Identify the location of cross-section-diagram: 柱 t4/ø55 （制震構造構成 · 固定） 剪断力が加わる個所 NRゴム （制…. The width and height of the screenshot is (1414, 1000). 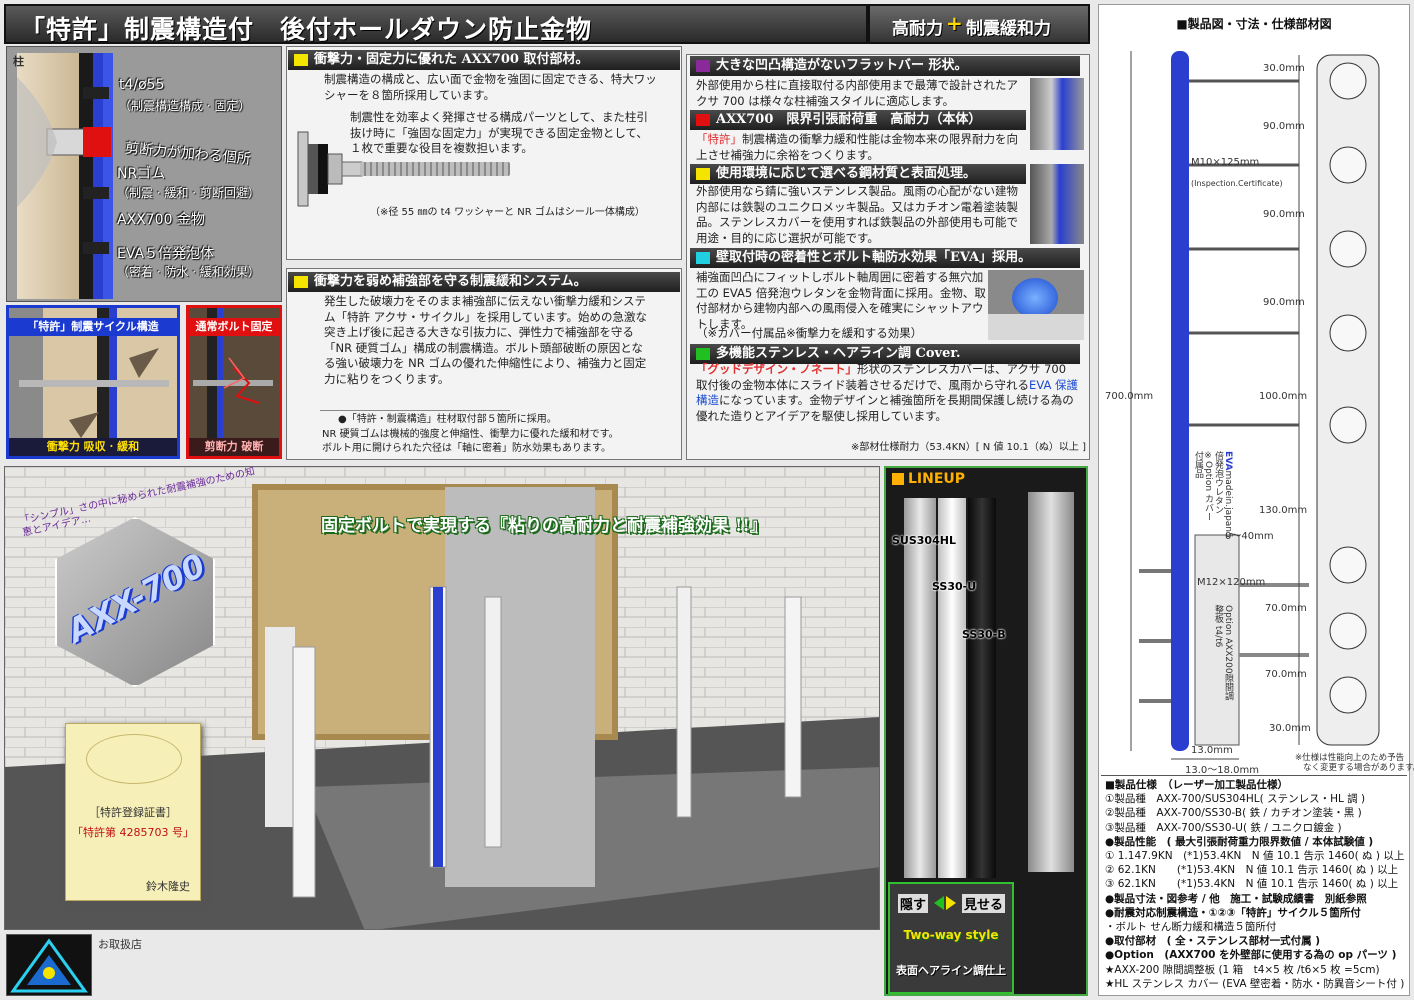
(144, 174).